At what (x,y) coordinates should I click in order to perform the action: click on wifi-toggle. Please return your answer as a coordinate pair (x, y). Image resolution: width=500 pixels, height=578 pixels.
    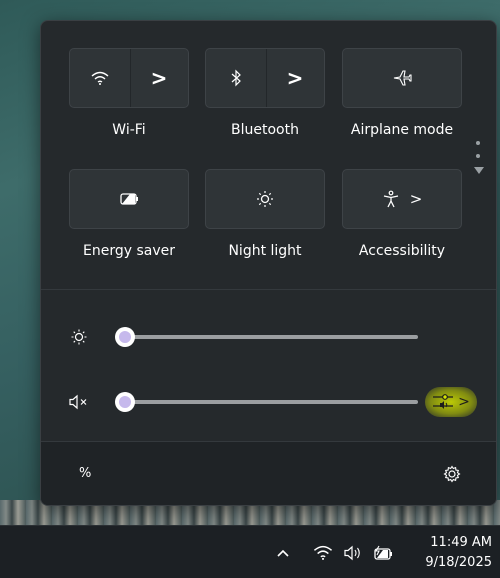
    Looking at the image, I should click on (100, 78).